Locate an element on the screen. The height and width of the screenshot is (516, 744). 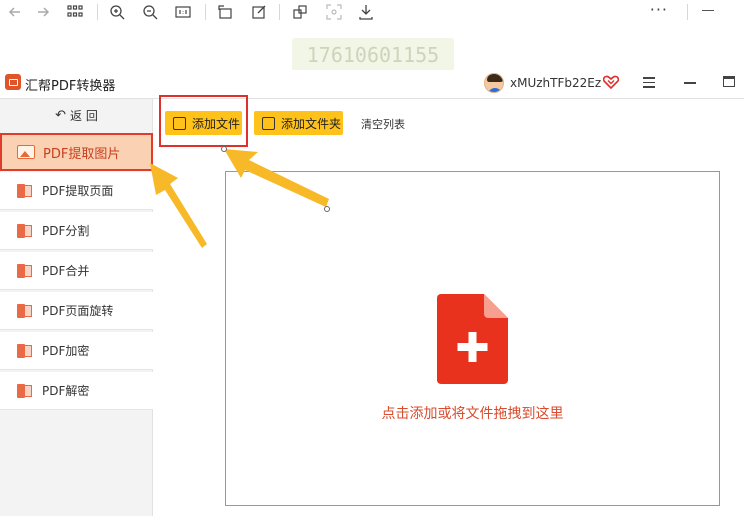
add-file-label: 添加文件 is located at coordinates (216, 123).